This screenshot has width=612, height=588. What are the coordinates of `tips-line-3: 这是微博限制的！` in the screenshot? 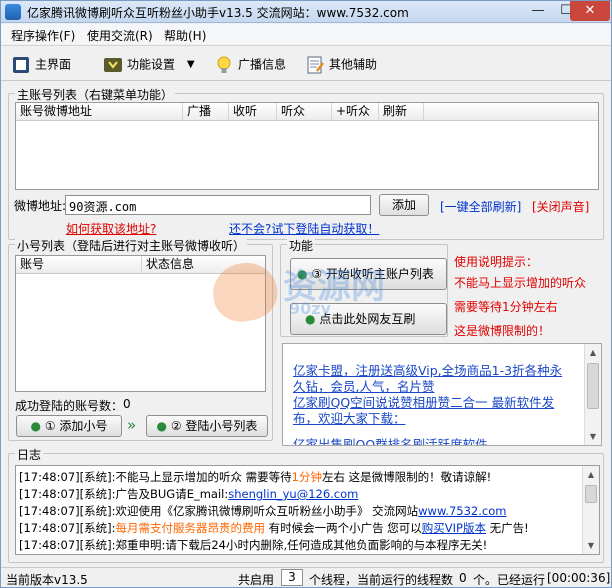 It's located at (502, 331).